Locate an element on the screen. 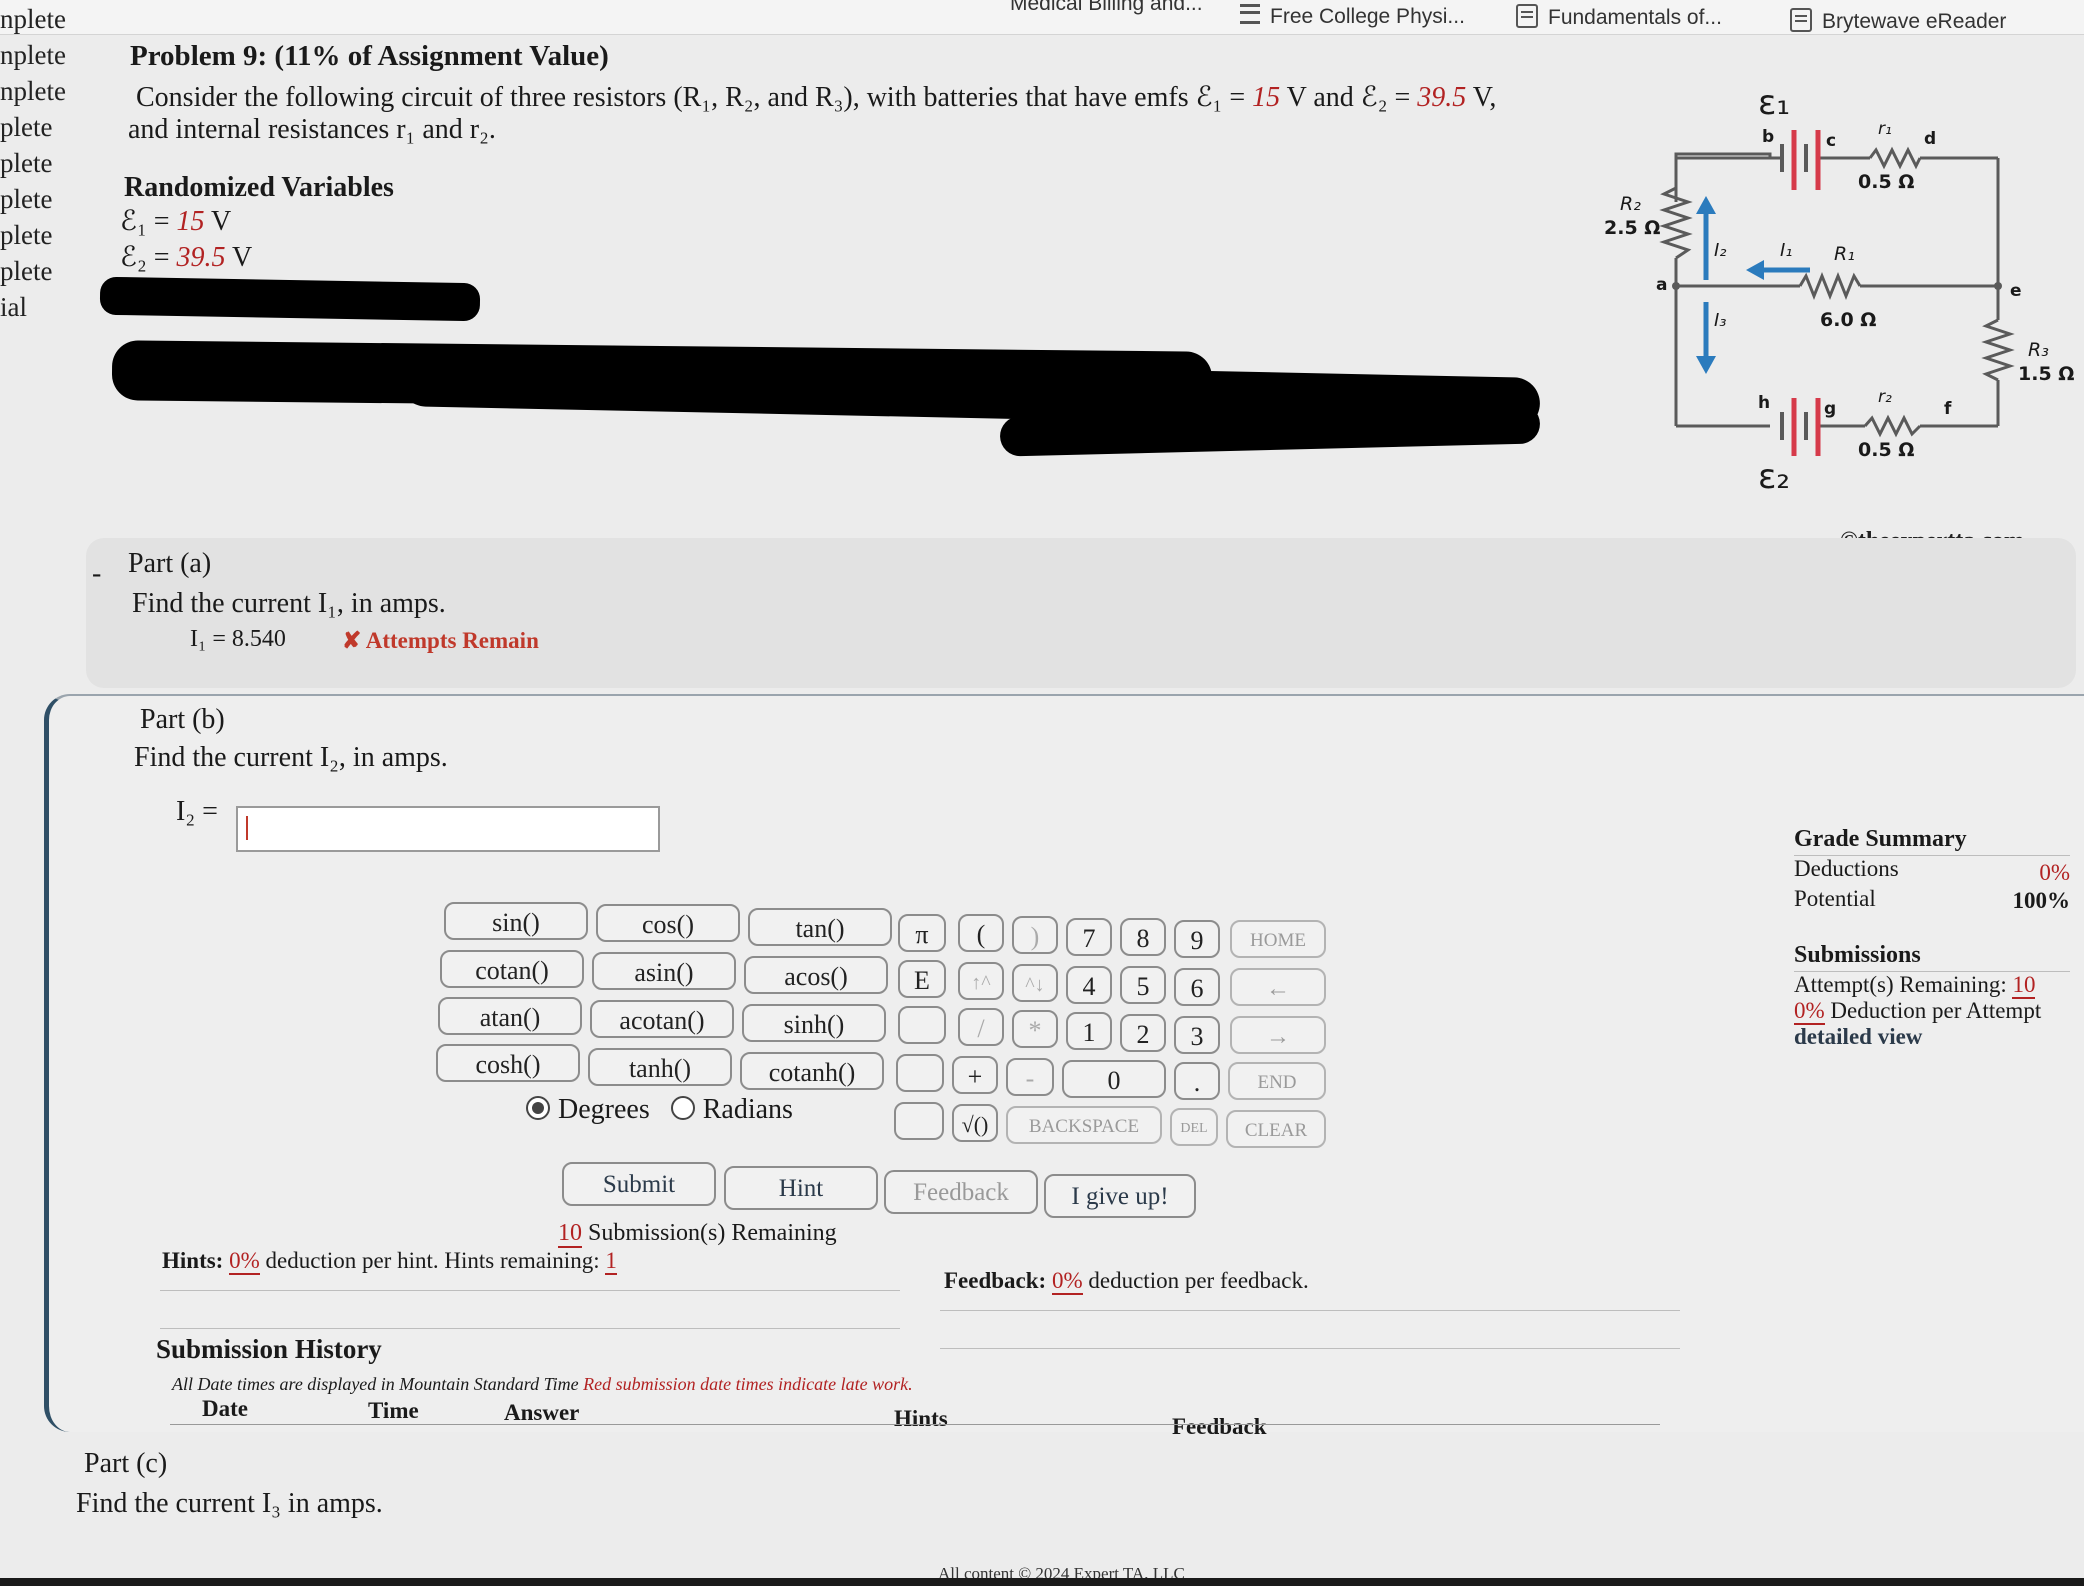 The height and width of the screenshot is (1586, 2084). digit-3-button: 3 is located at coordinates (1197, 1035).